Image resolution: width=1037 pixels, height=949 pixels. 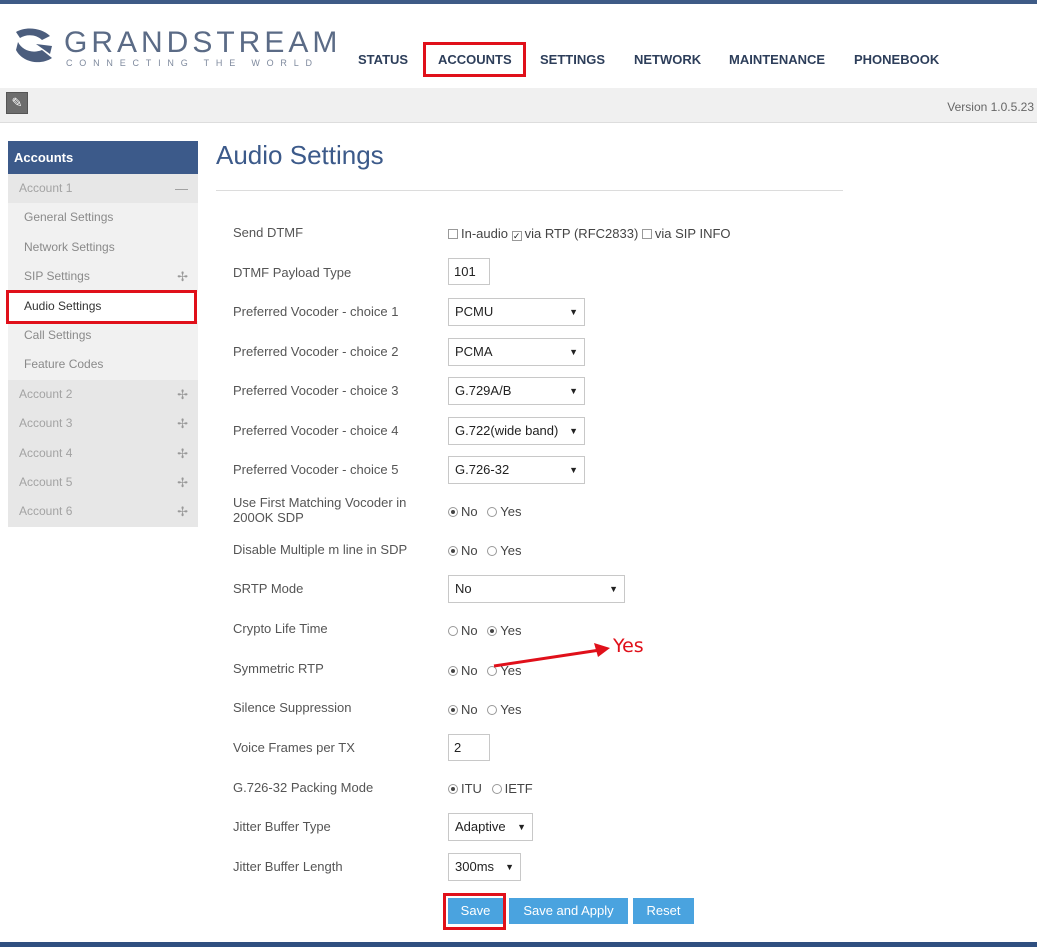 What do you see at coordinates (103, 453) in the screenshot?
I see `sidebar-account-4: Account 4 ✢` at bounding box center [103, 453].